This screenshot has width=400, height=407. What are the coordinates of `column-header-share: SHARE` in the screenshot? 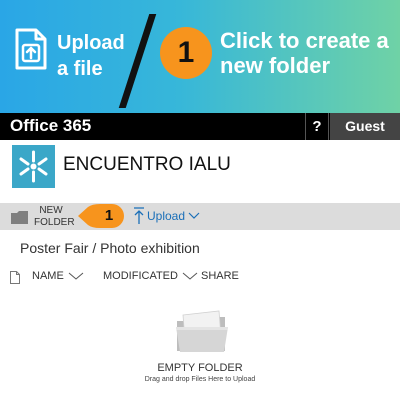 It's located at (220, 278).